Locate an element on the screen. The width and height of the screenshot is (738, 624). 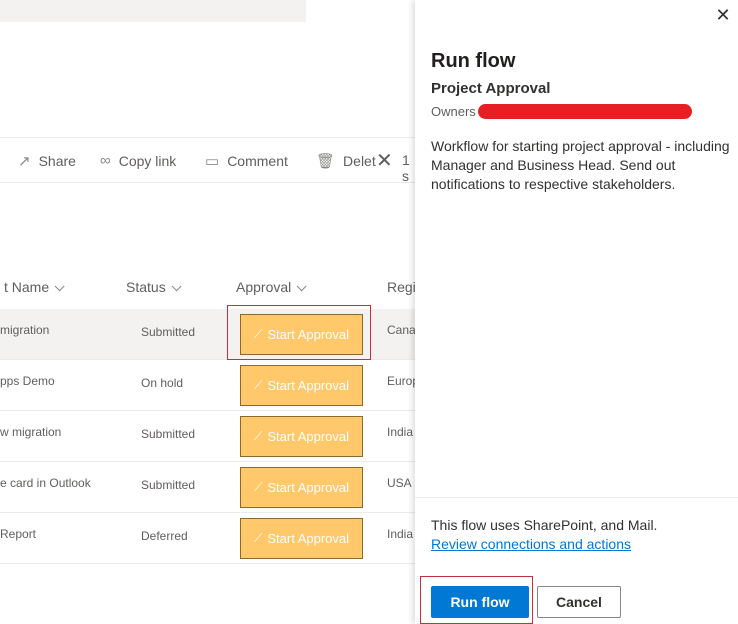
column-header-status: Status is located at coordinates (154, 287).